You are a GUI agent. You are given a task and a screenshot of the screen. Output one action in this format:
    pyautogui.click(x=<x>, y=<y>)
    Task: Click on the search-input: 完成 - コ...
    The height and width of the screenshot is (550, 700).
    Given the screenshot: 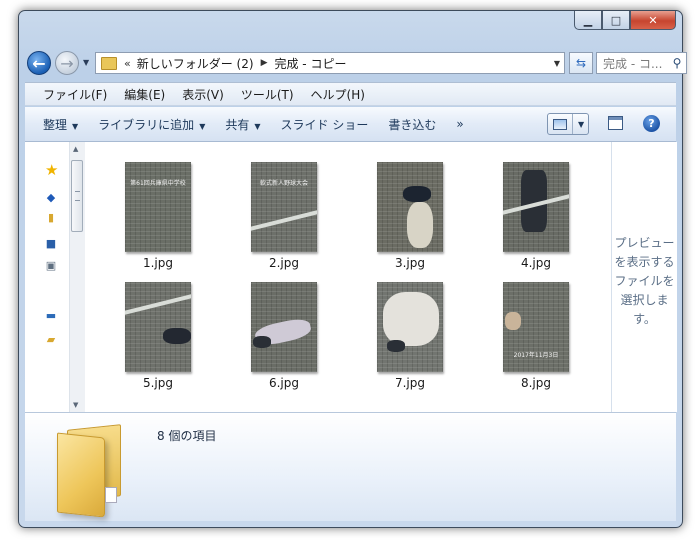 What is the action you would take?
    pyautogui.click(x=635, y=63)
    